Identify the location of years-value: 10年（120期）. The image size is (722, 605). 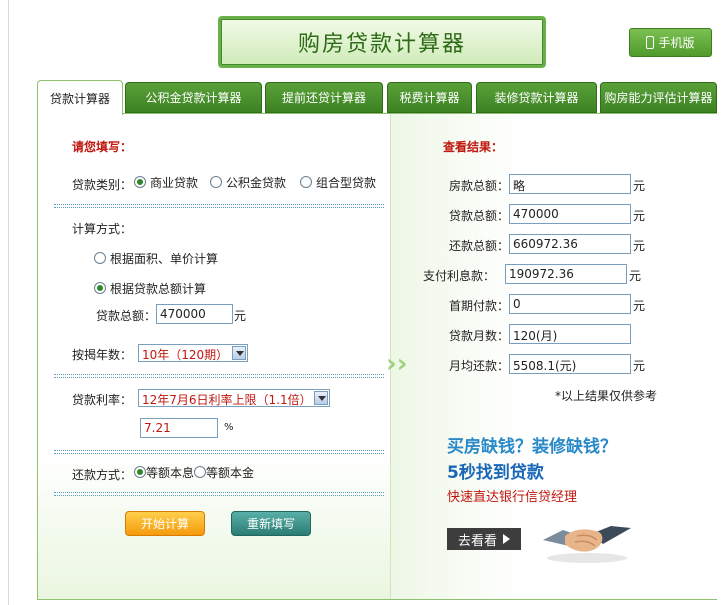
(185, 355).